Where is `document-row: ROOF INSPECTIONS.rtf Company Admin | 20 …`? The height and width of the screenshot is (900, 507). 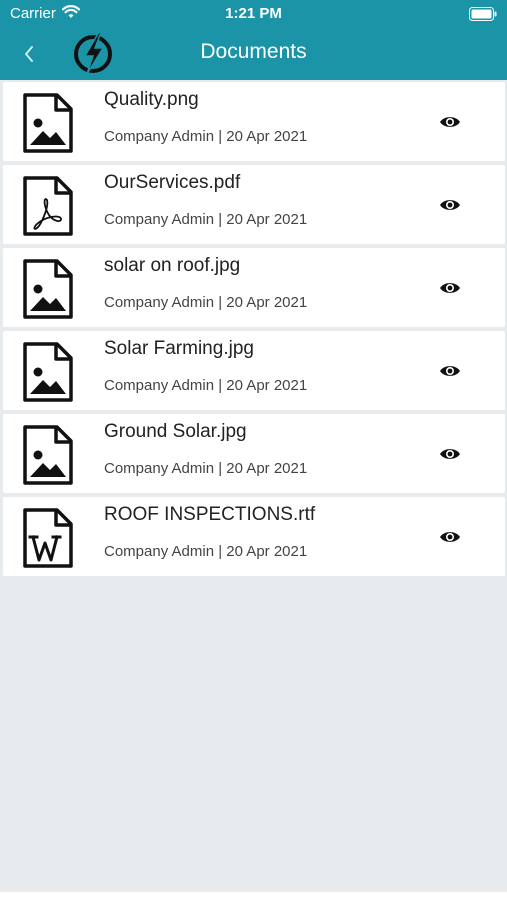
document-row: ROOF INSPECTIONS.rtf Company Admin | 20 … is located at coordinates (254, 536).